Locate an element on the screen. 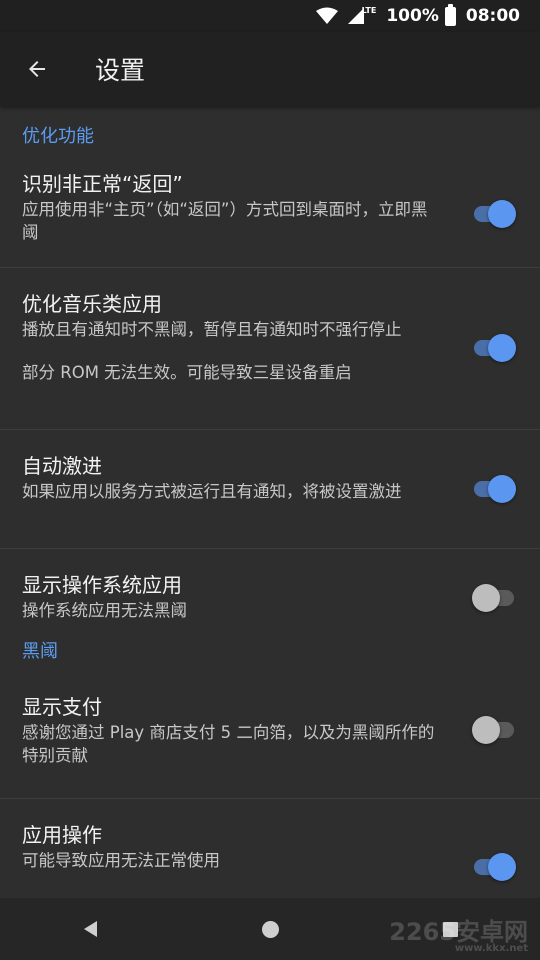 The image size is (540, 960). pref-title: 自动激进 is located at coordinates (62, 466).